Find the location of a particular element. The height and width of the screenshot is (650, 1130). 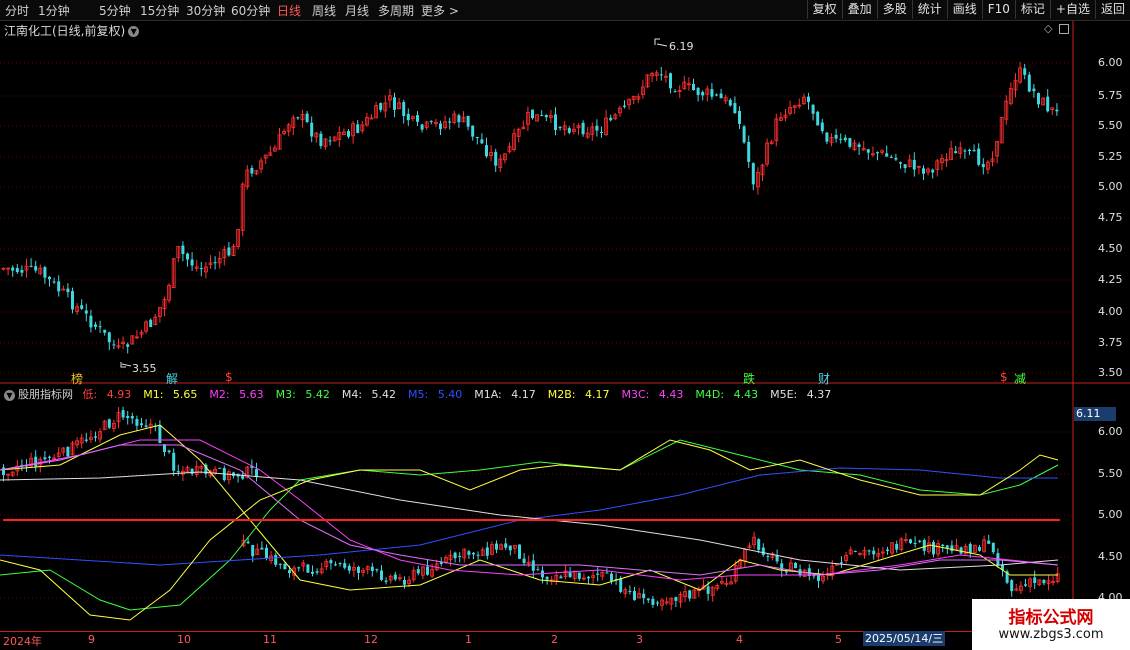

indicator-axis-label: 4.50 is located at coordinates (1110, 556).